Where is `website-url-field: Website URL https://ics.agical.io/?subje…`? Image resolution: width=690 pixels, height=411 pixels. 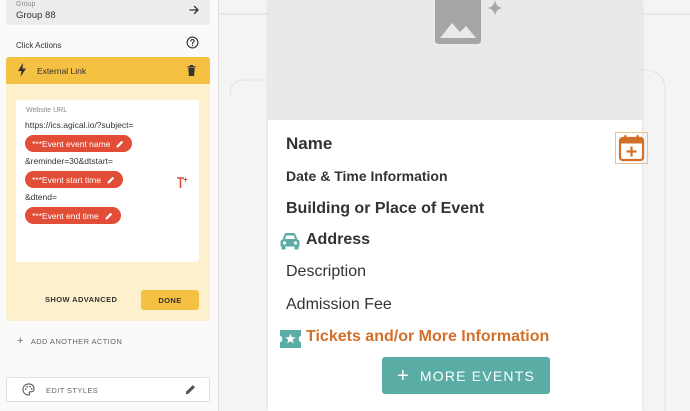
website-url-field: Website URL https://ics.agical.io/?subje… is located at coordinates (107, 181).